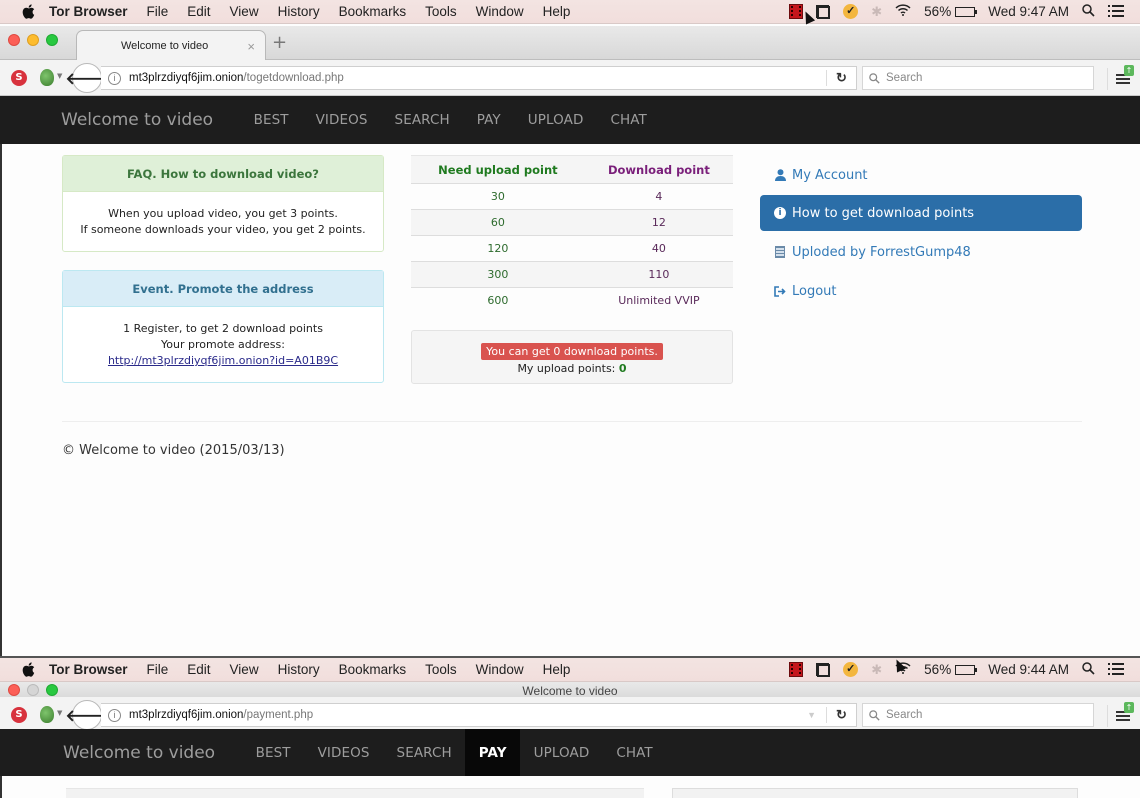 This screenshot has width=1140, height=798. What do you see at coordinates (171, 45) in the screenshot?
I see `browser-tab: Welcome to video ×` at bounding box center [171, 45].